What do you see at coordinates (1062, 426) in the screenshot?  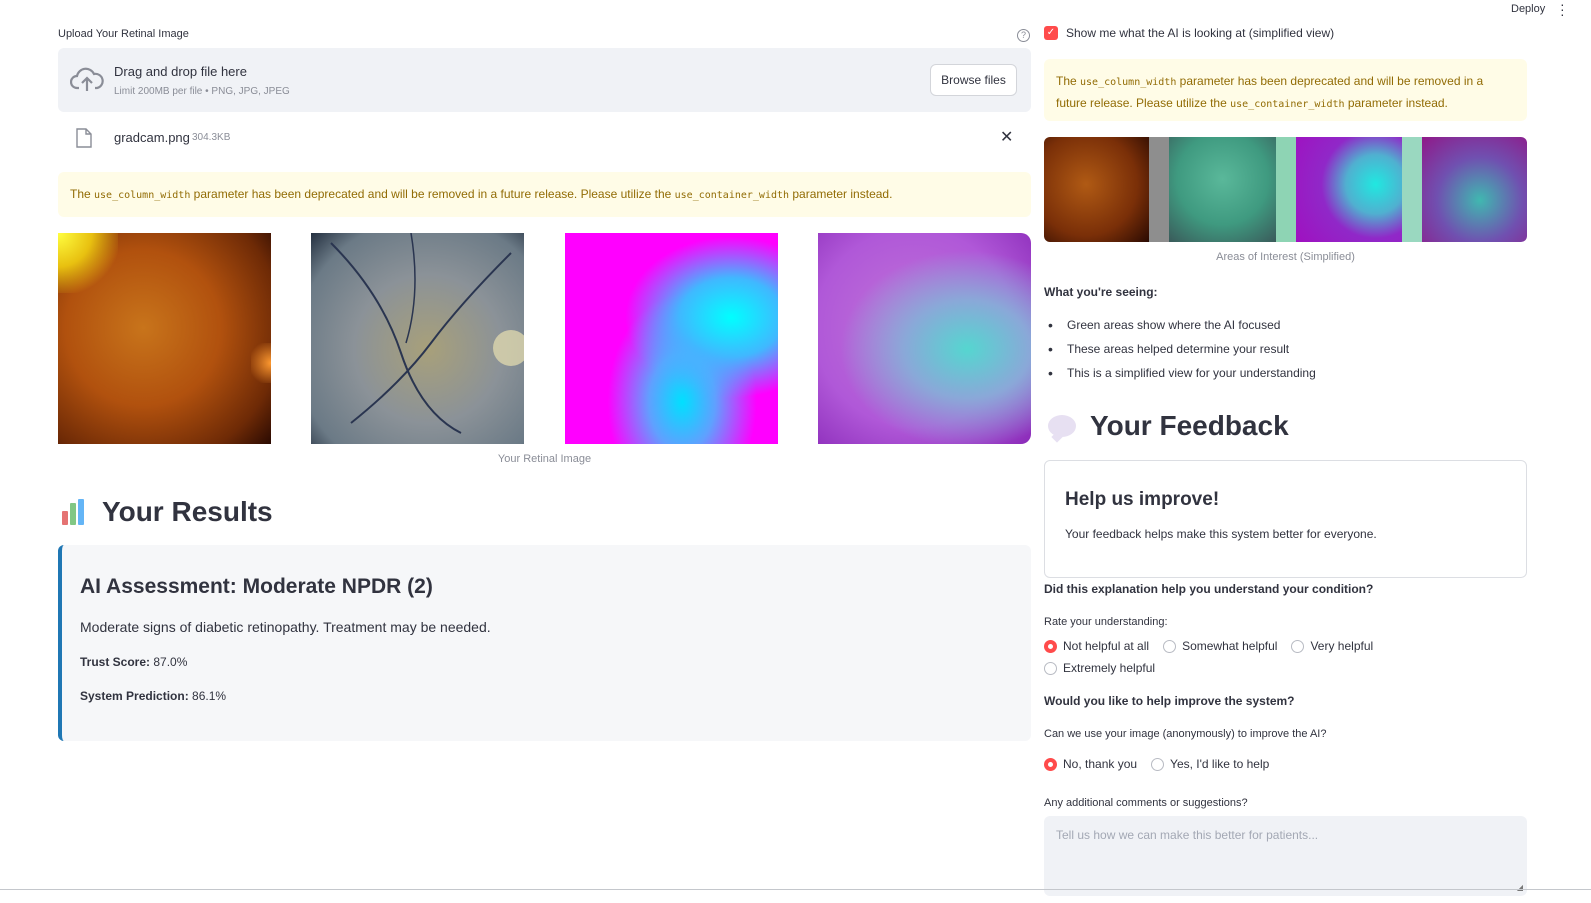 I see `speech-bubble-icon` at bounding box center [1062, 426].